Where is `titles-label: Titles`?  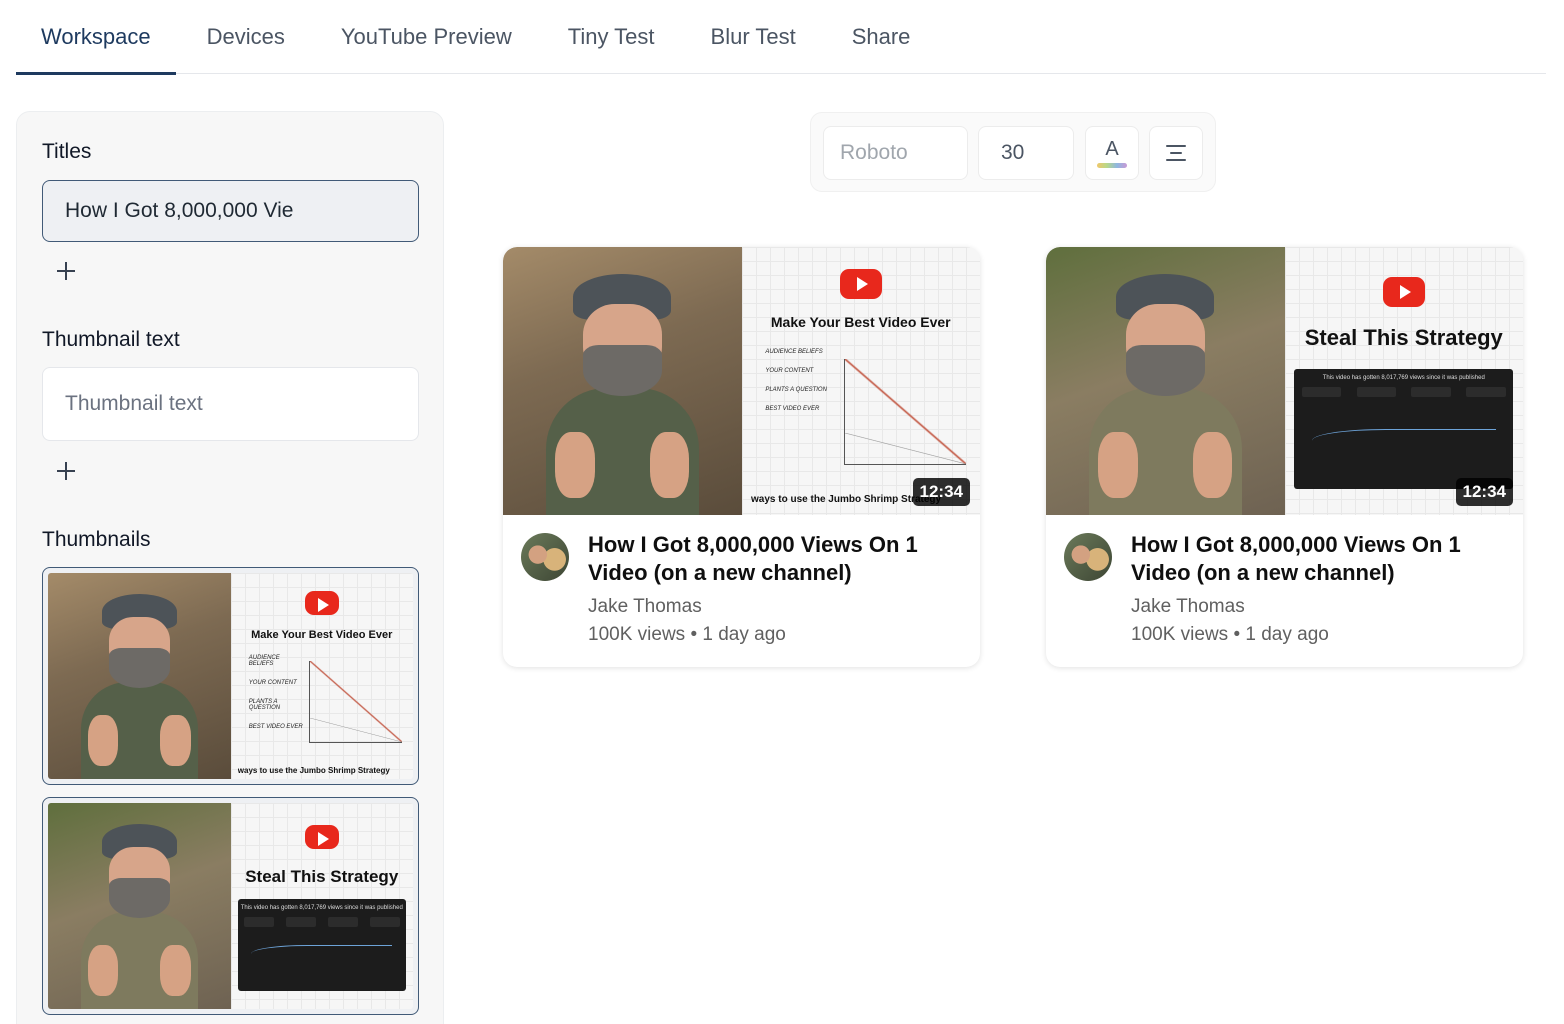
titles-label: Titles is located at coordinates (67, 151).